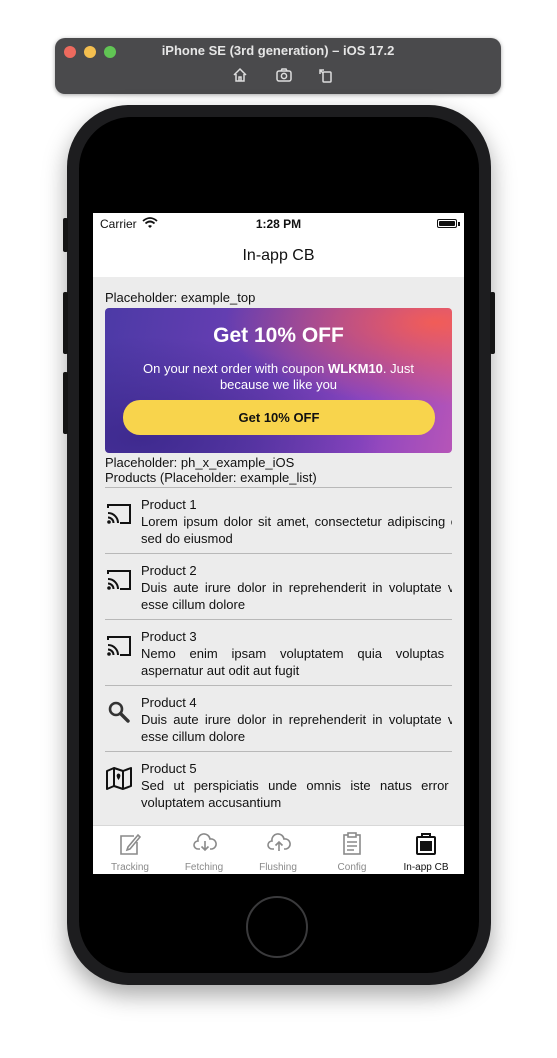 The height and width of the screenshot is (1058, 557). What do you see at coordinates (65, 323) in the screenshot?
I see `volume-up-button` at bounding box center [65, 323].